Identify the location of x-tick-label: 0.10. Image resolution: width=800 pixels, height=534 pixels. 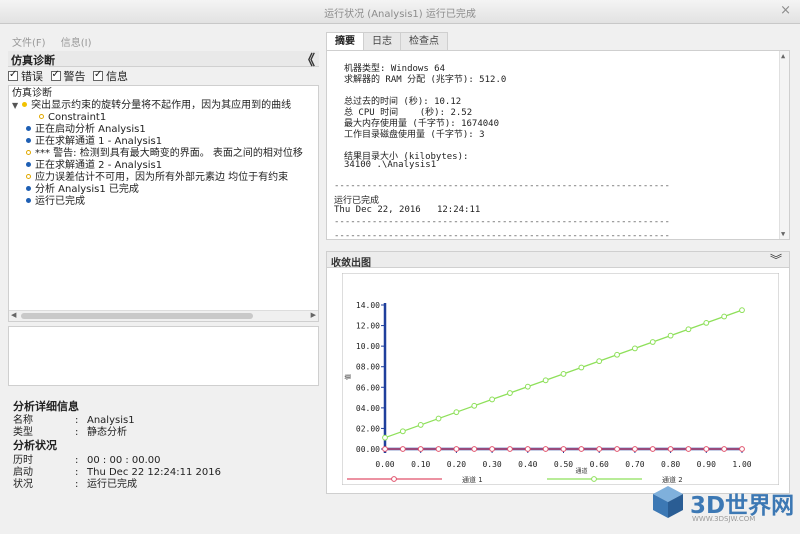
(420, 464).